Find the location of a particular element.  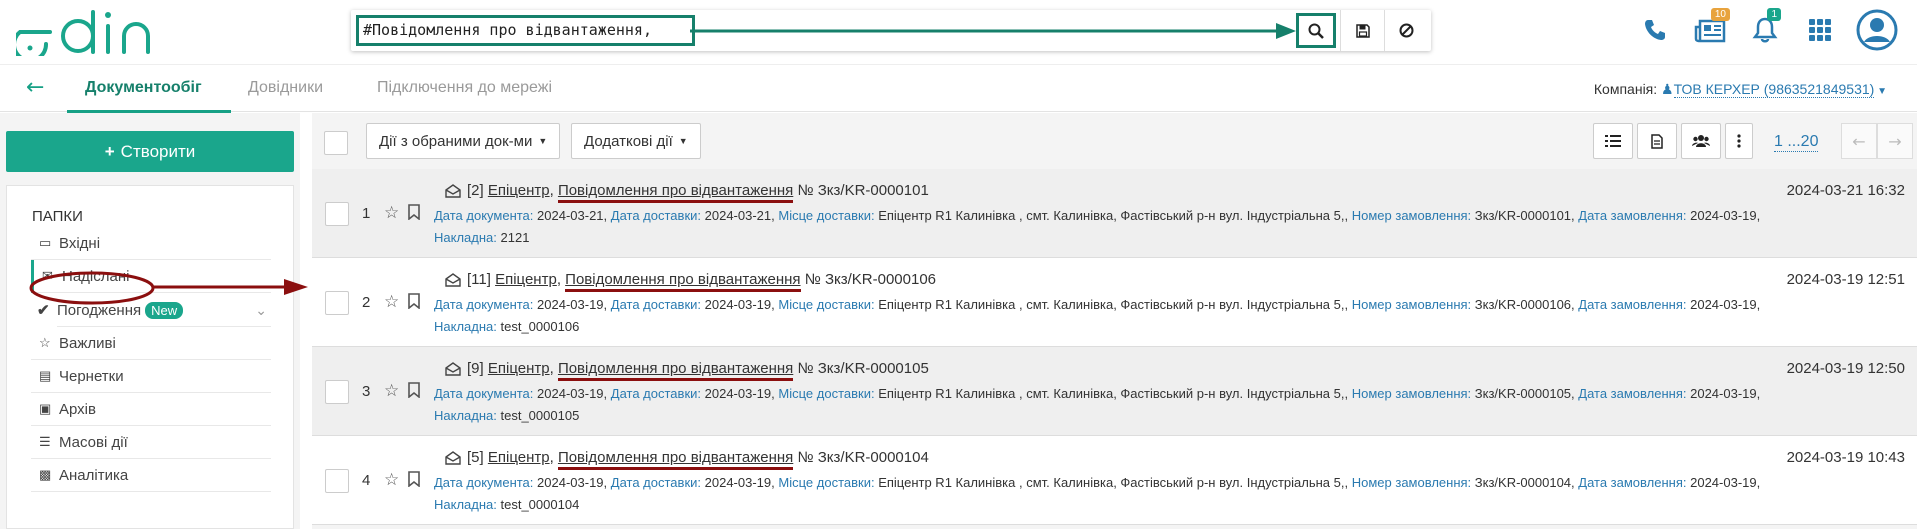

edin-logo is located at coordinates (88, 32).